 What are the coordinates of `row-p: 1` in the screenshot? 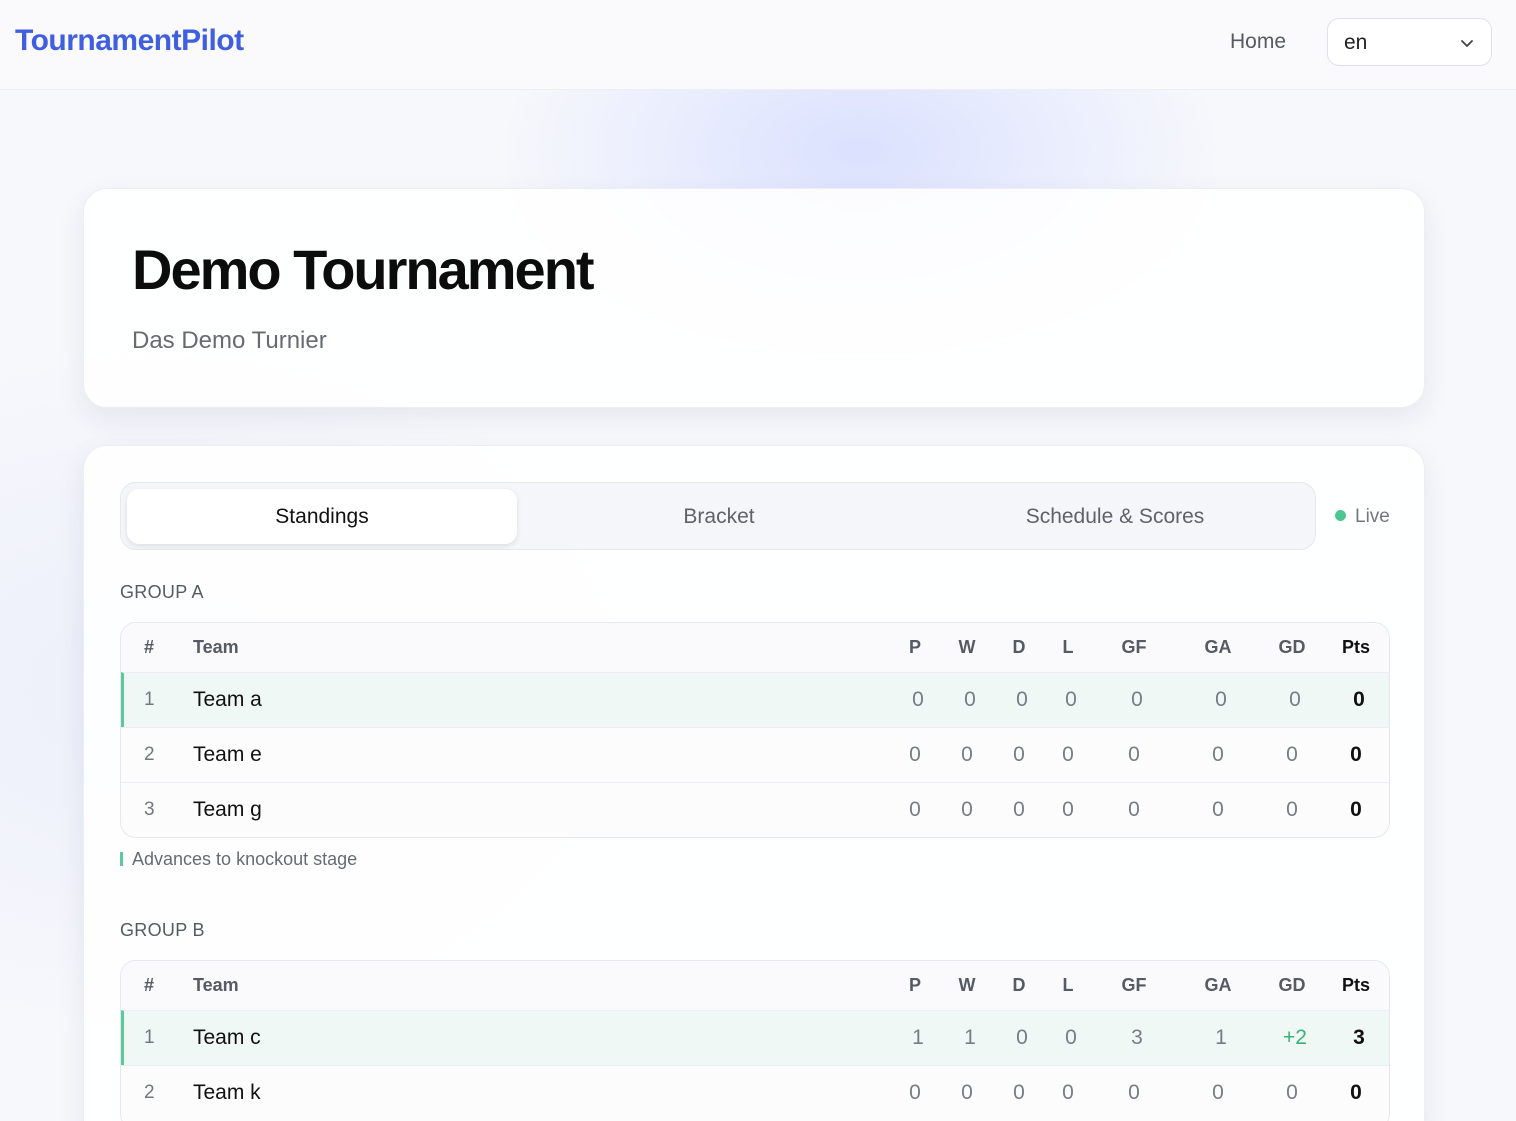 It's located at (918, 1037).